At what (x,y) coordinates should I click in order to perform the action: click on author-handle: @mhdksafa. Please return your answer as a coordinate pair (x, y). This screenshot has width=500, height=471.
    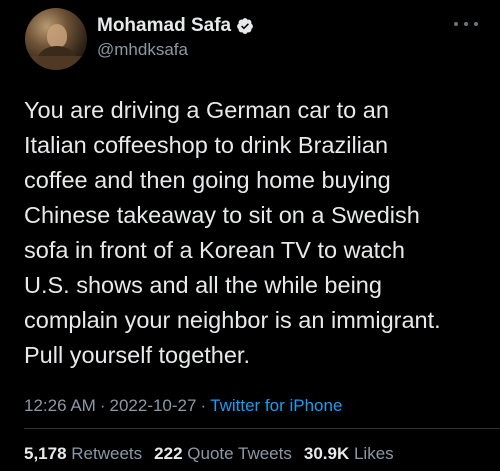
    Looking at the image, I should click on (142, 50).